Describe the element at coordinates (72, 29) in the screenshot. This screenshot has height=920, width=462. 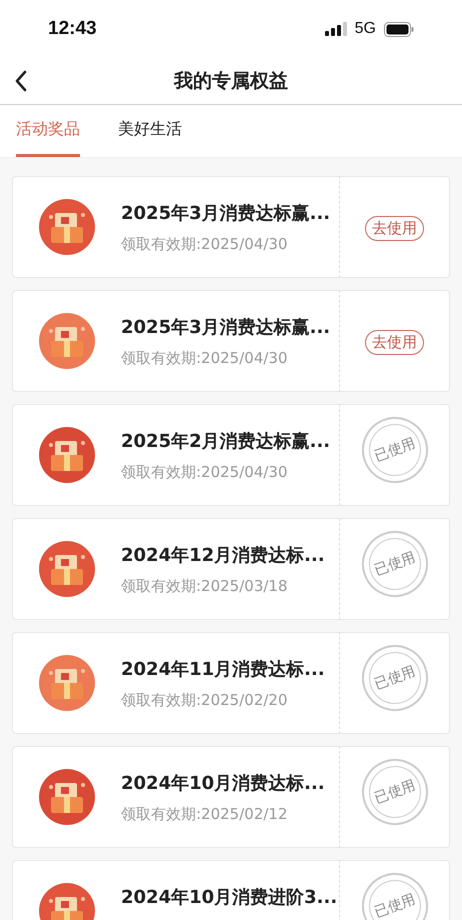
I see `status-time: 12:43` at that location.